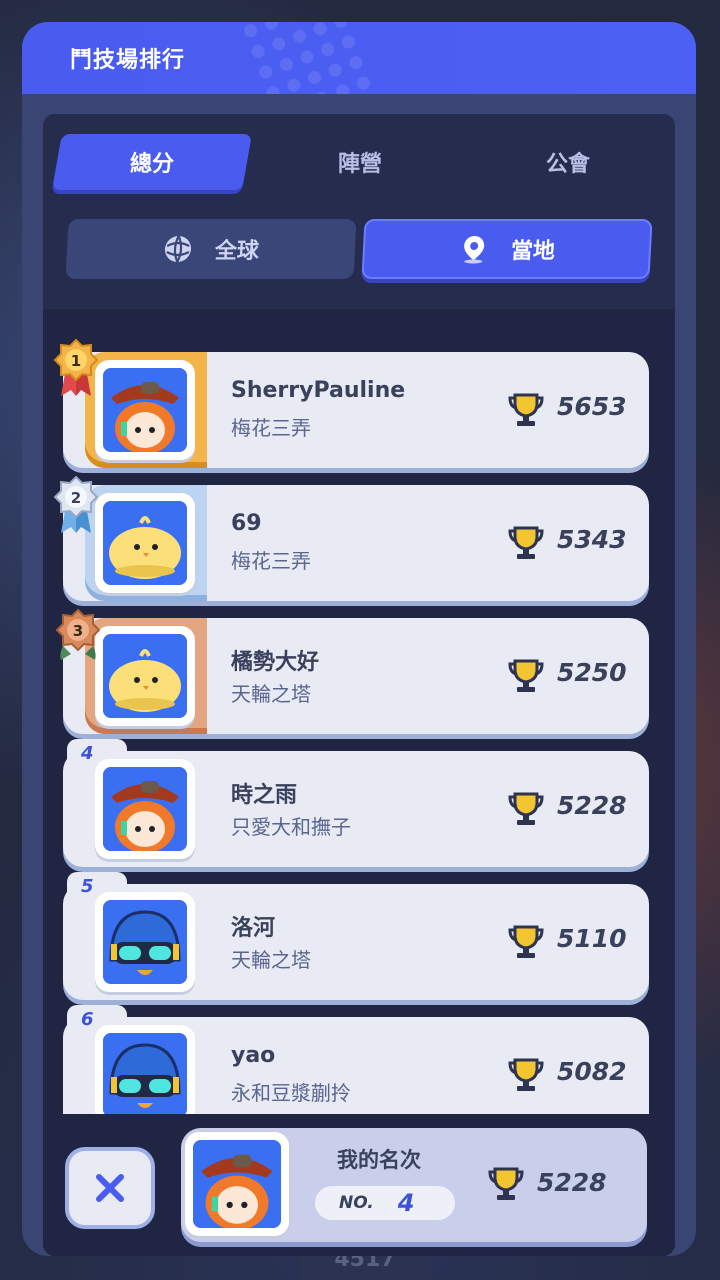 Image resolution: width=720 pixels, height=1280 pixels. I want to click on scope-global-button: 全球, so click(211, 249).